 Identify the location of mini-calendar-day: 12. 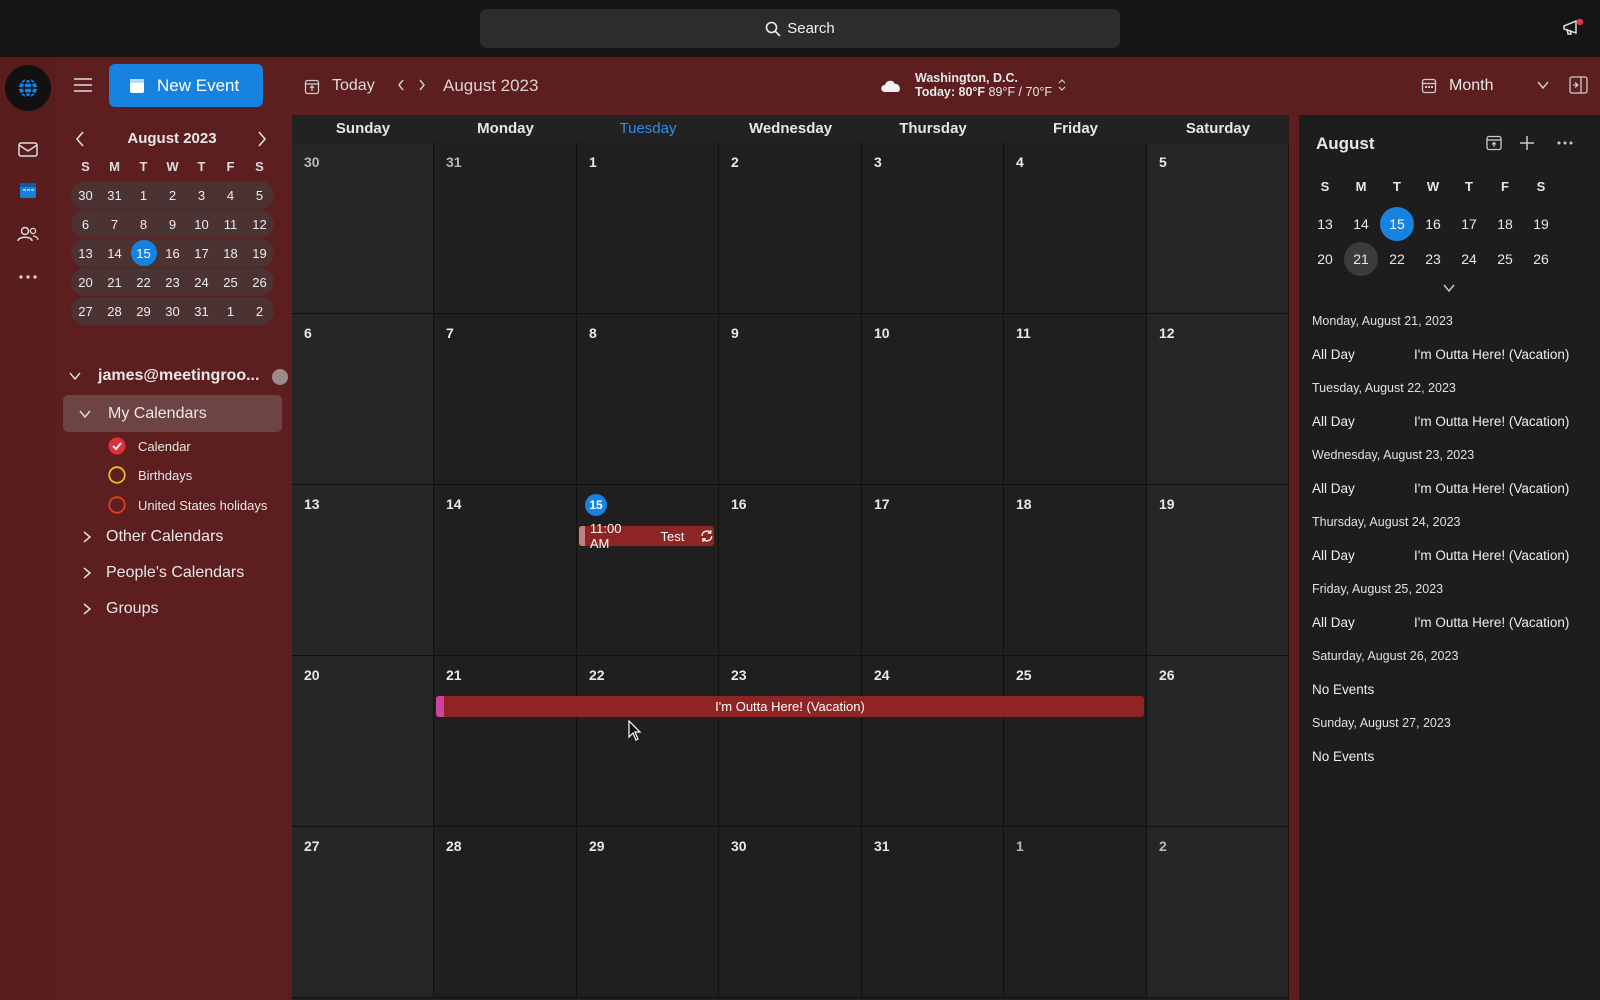
(259, 224).